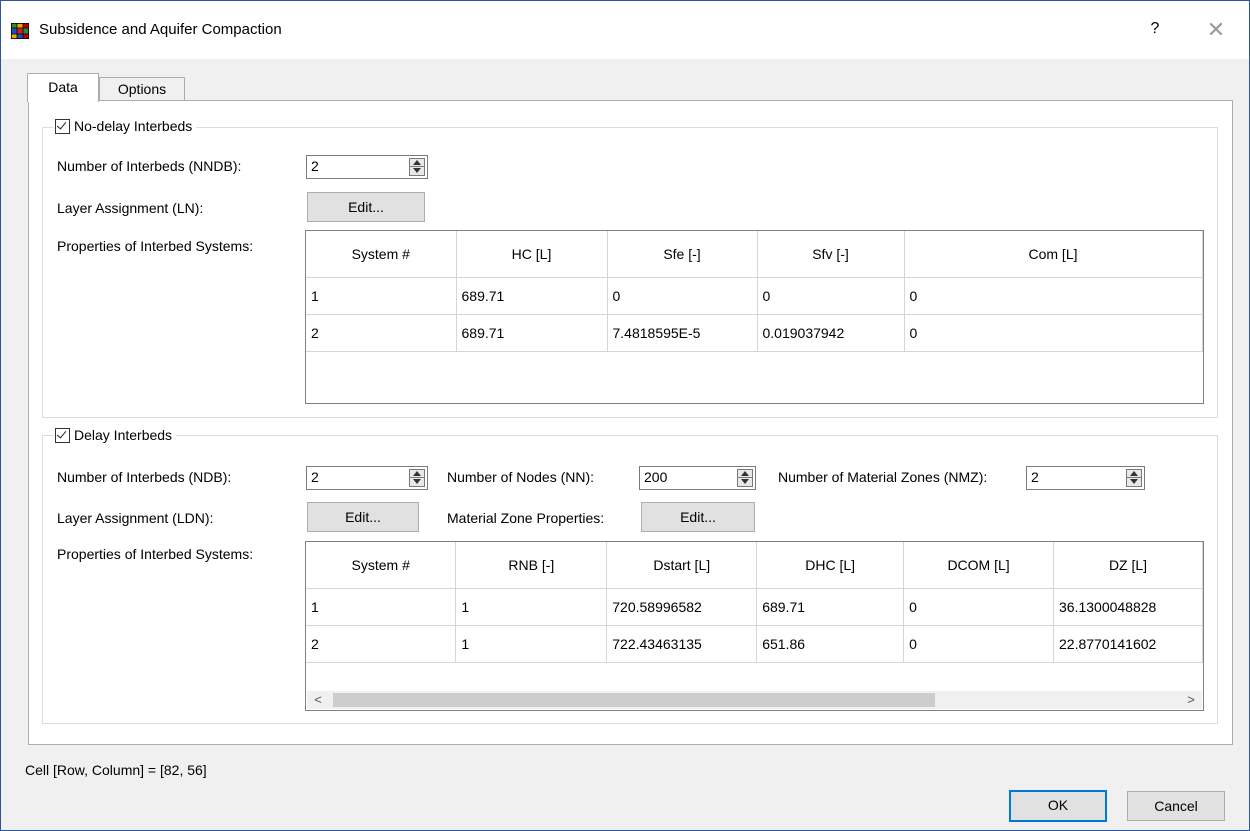  Describe the element at coordinates (123, 435) in the screenshot. I see `delay-interbeds-label: Delay Interbeds` at that location.